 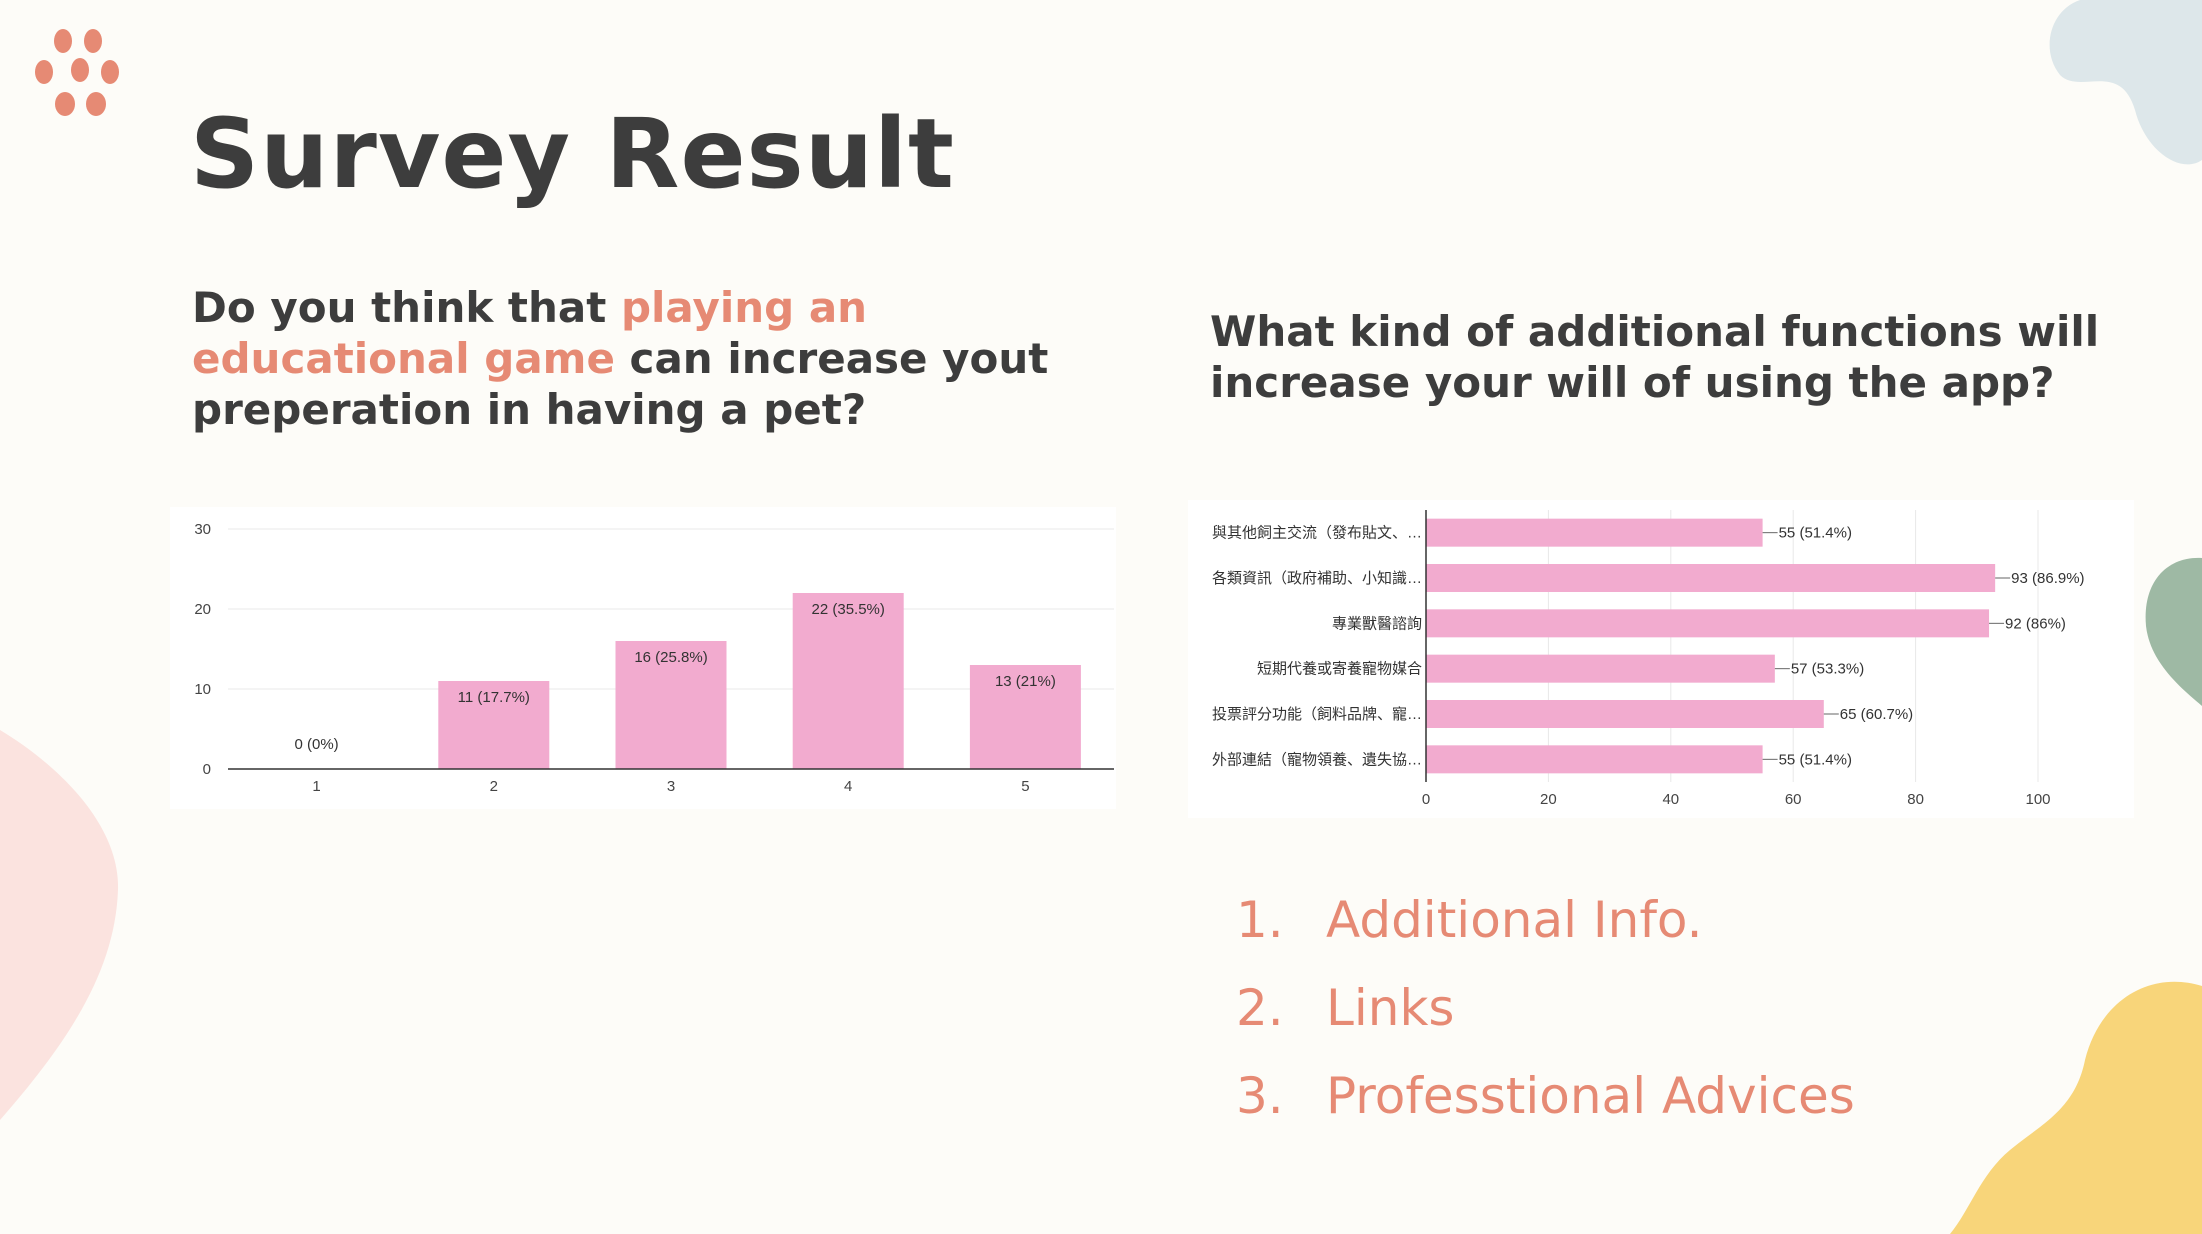 I want to click on x-tick-label: 4, so click(x=848, y=786).